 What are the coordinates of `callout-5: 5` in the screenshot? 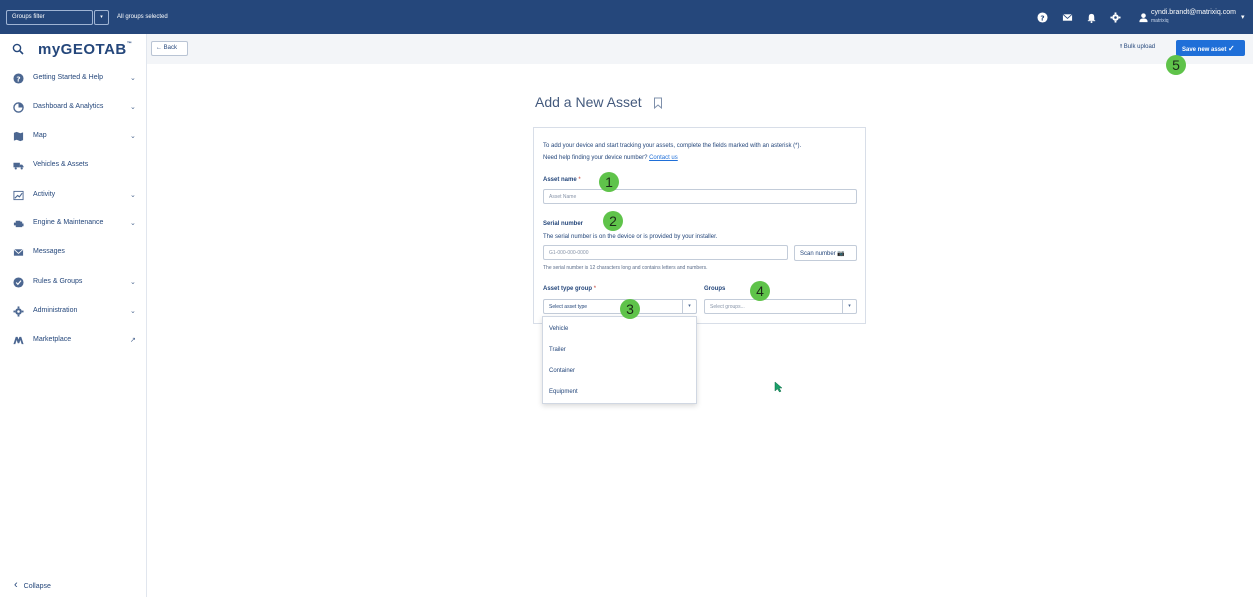 It's located at (1176, 65).